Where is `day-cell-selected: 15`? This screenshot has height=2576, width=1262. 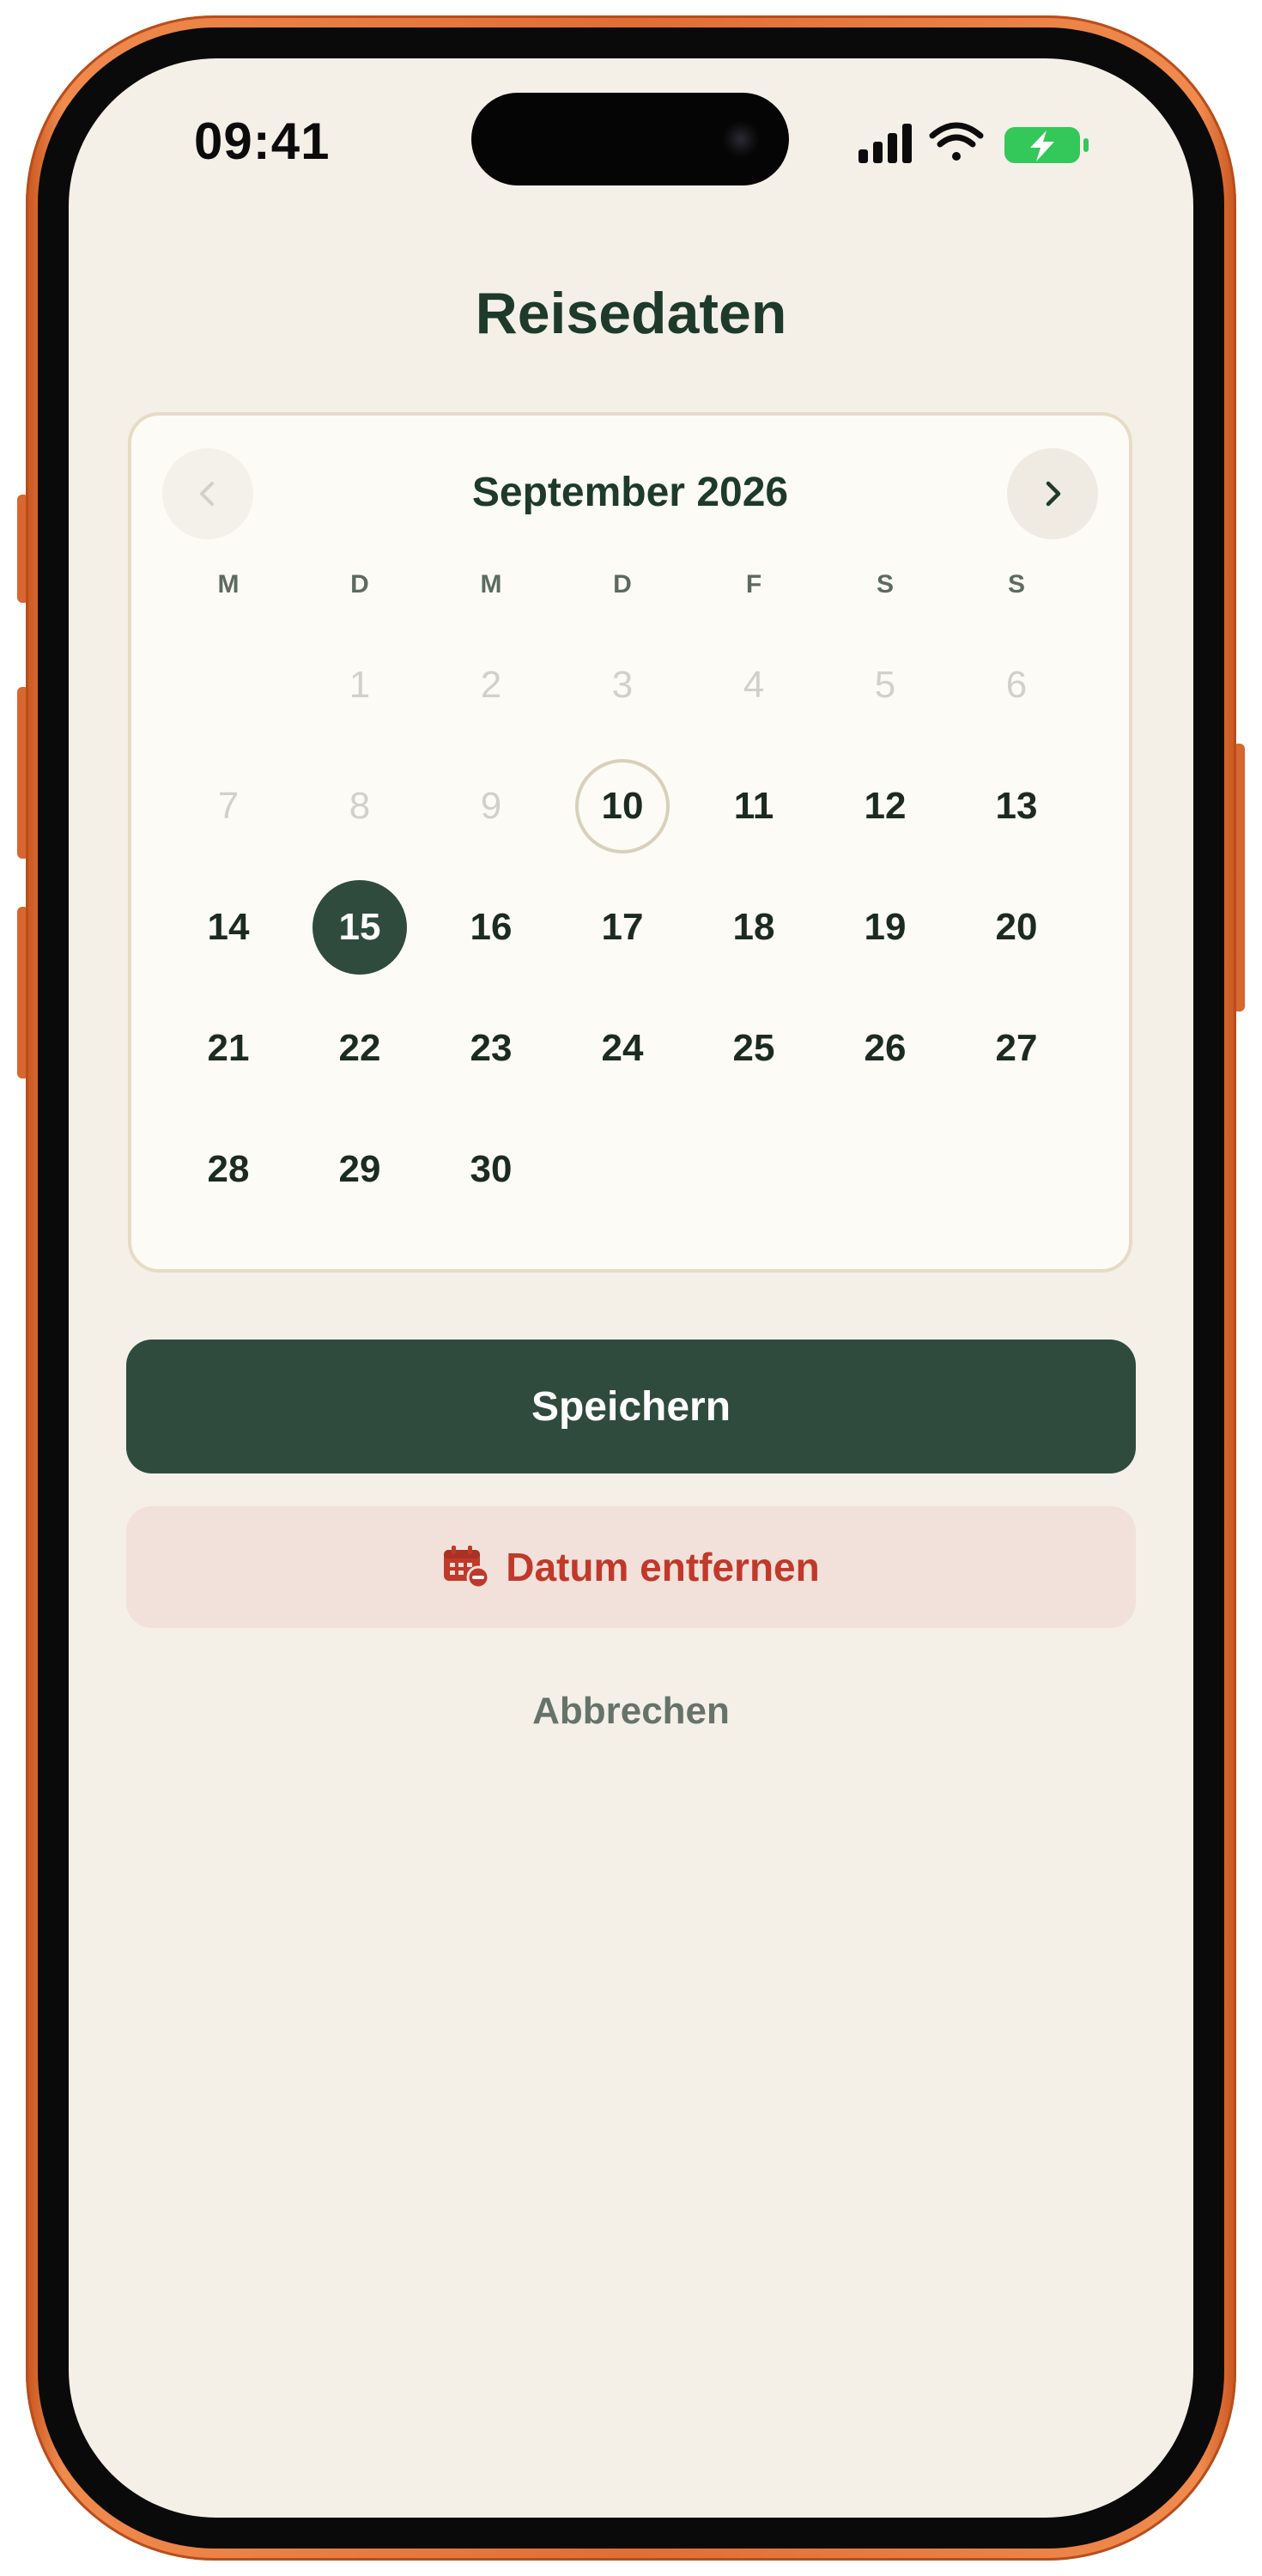 day-cell-selected: 15 is located at coordinates (359, 928).